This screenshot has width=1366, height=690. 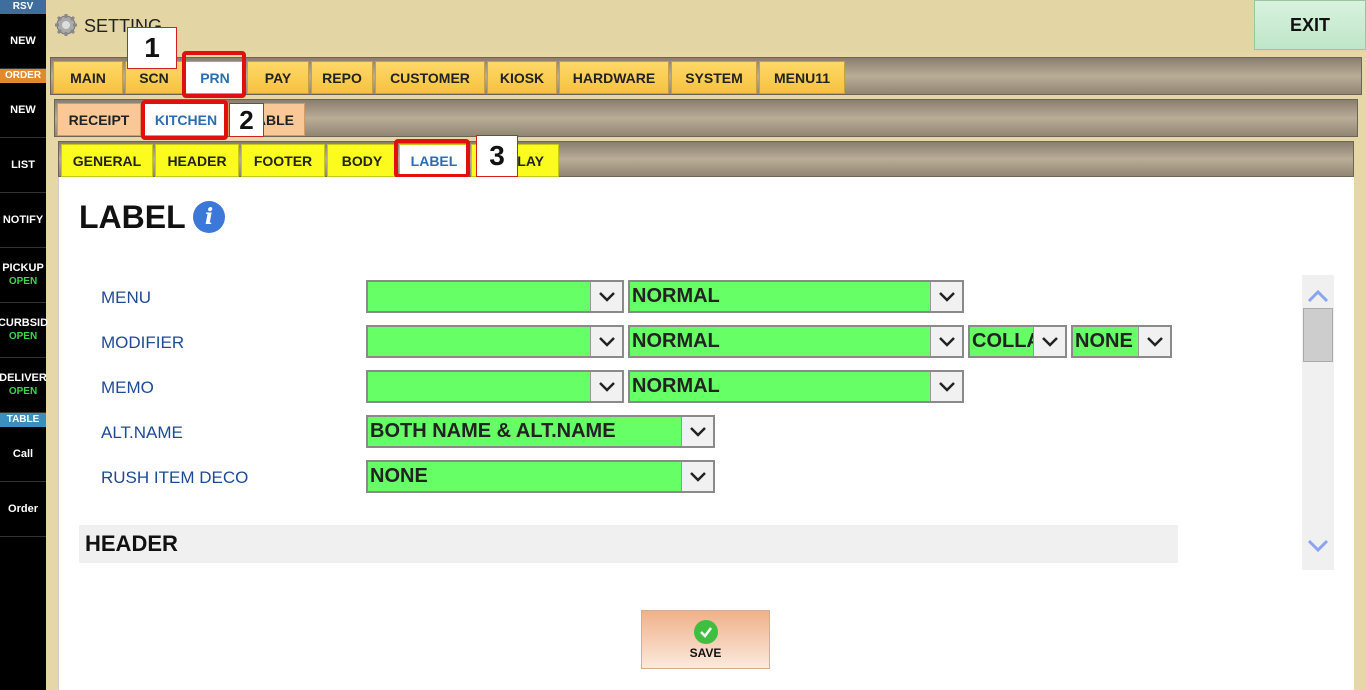 I want to click on sidebar-order-new-label: NEW, so click(x=23, y=110).